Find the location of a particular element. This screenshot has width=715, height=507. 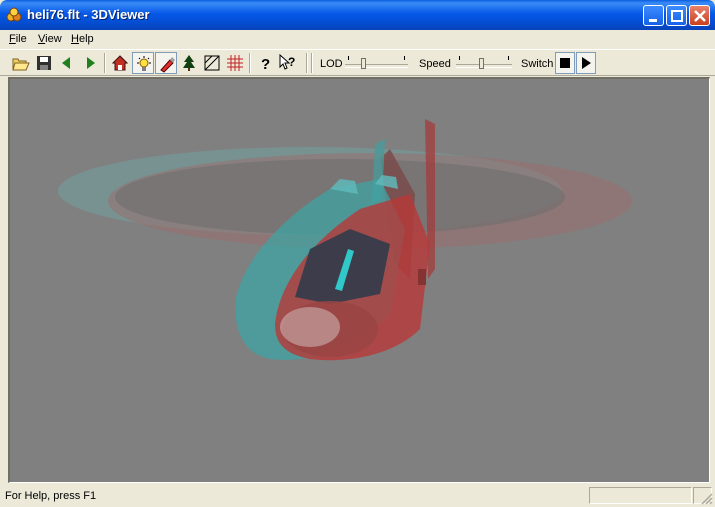

wireframe-button is located at coordinates (212, 63).